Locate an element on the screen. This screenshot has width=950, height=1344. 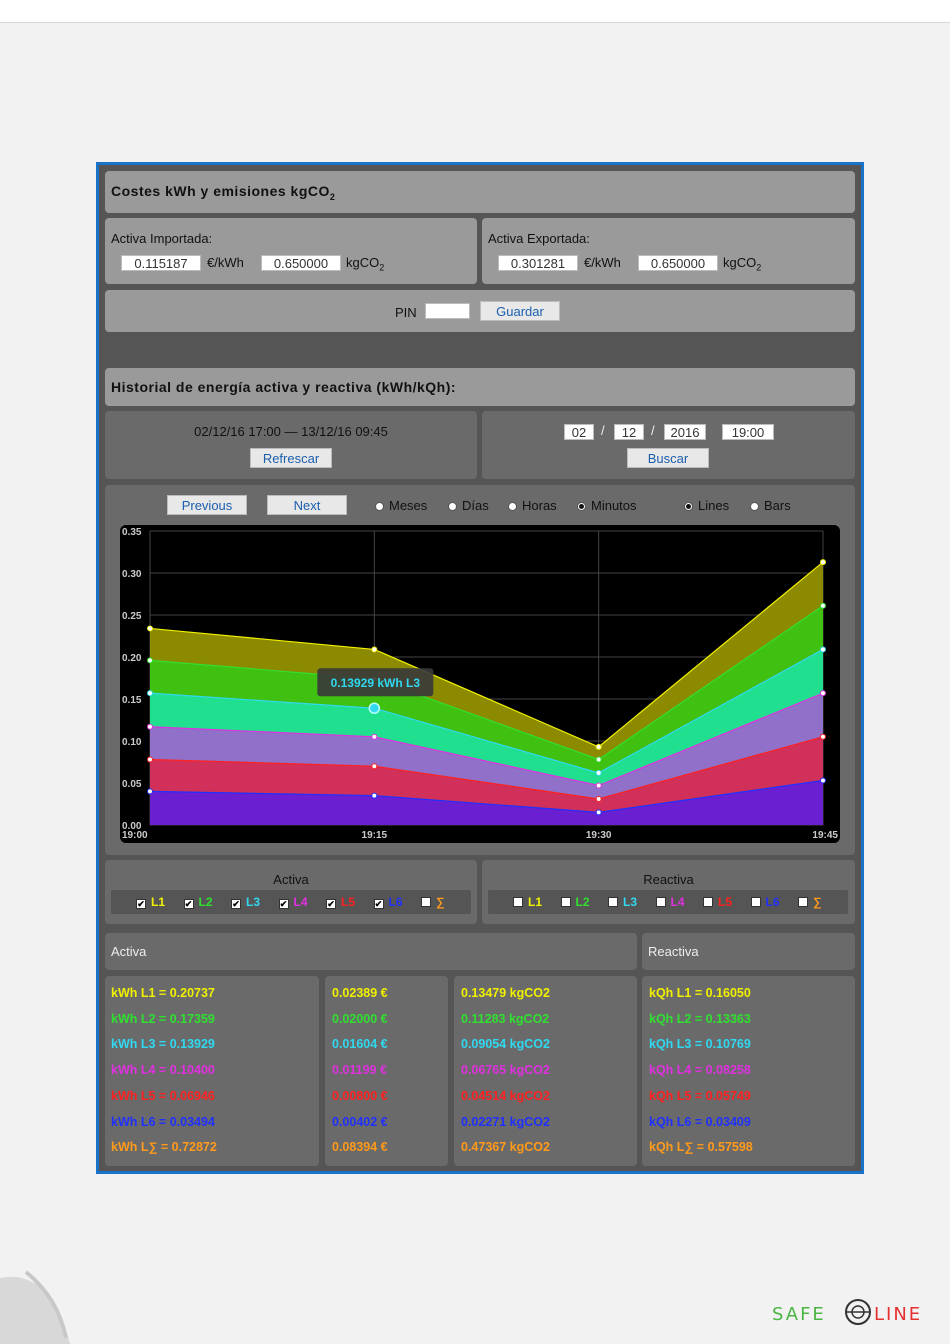
checkbox-label: L1 is located at coordinates (158, 902).